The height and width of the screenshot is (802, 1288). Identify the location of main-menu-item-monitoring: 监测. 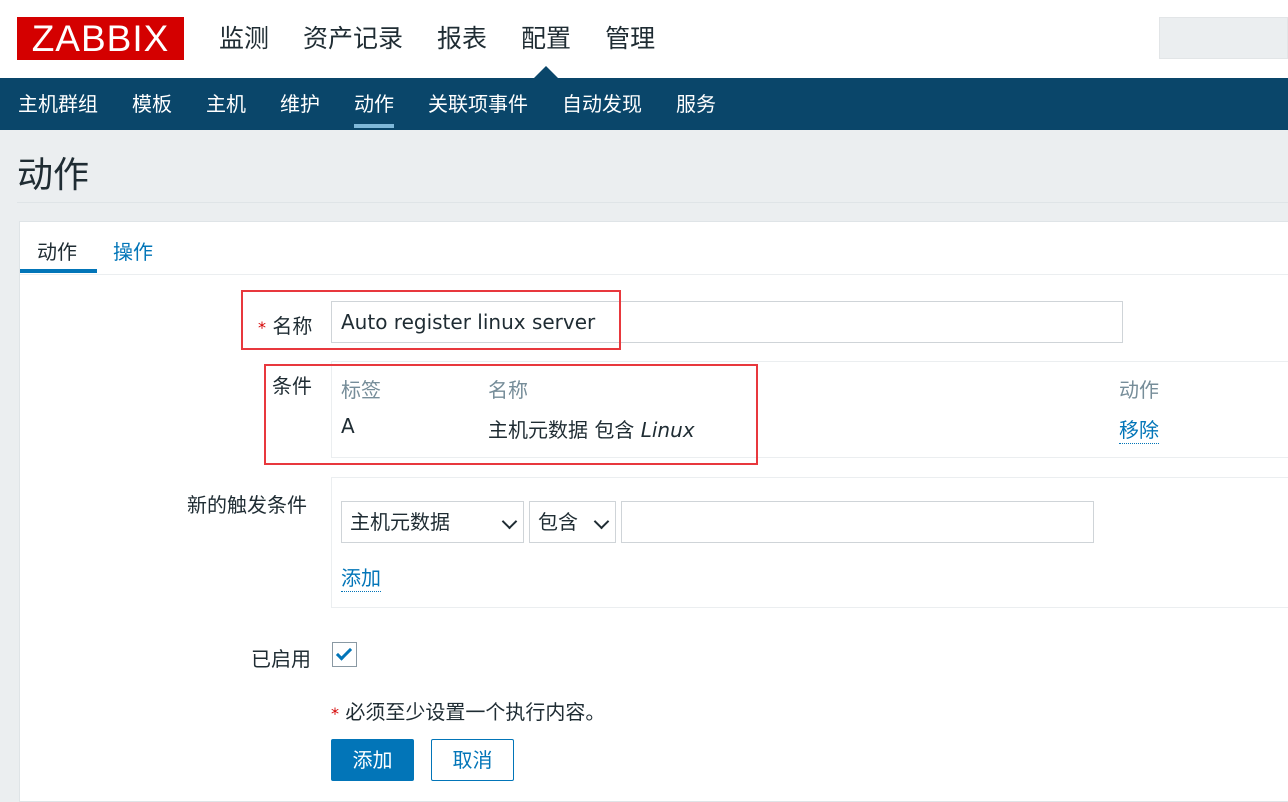
(244, 39).